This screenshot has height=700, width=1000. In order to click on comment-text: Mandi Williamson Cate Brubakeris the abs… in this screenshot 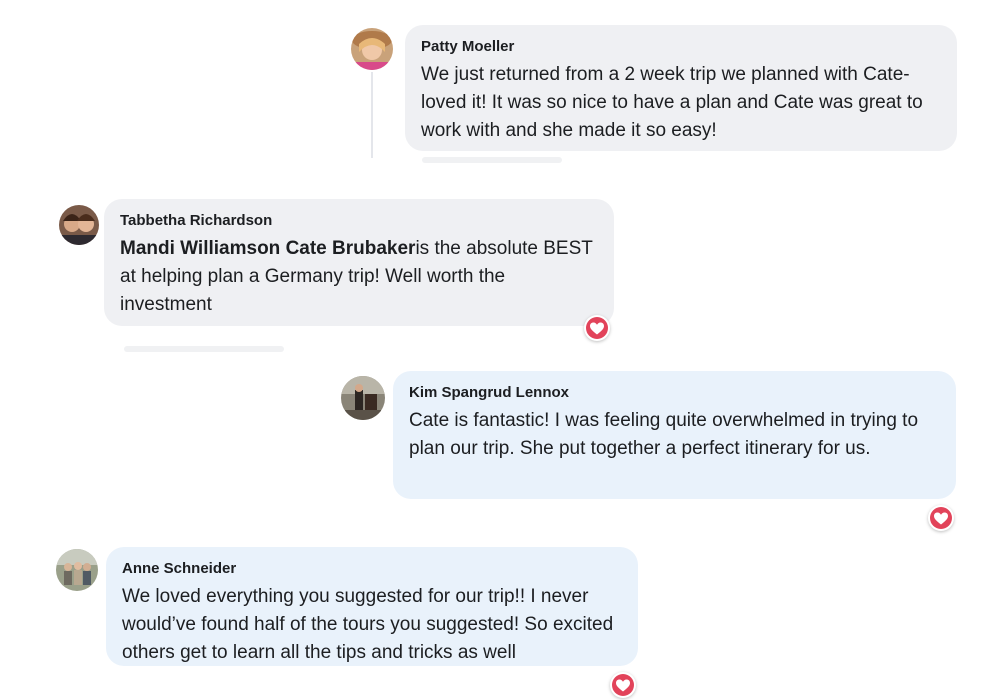, I will do `click(359, 277)`.